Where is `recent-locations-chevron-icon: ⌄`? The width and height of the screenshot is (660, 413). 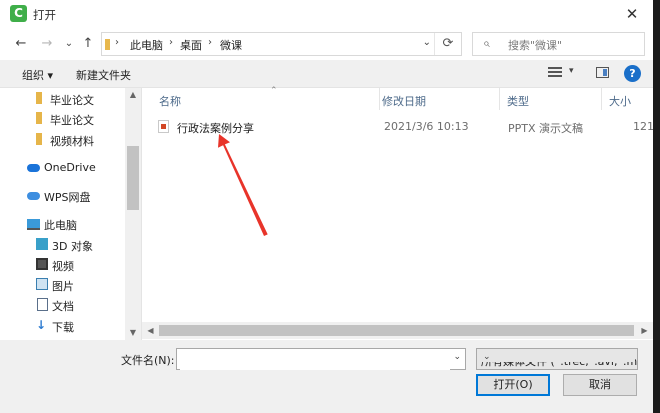 recent-locations-chevron-icon: ⌄ is located at coordinates (69, 44).